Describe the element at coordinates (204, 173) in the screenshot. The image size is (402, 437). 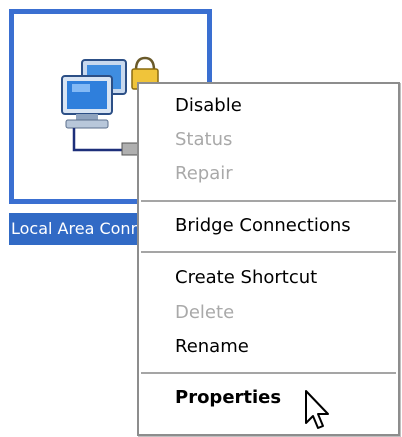
I see `menu-item-repair: Repair` at that location.